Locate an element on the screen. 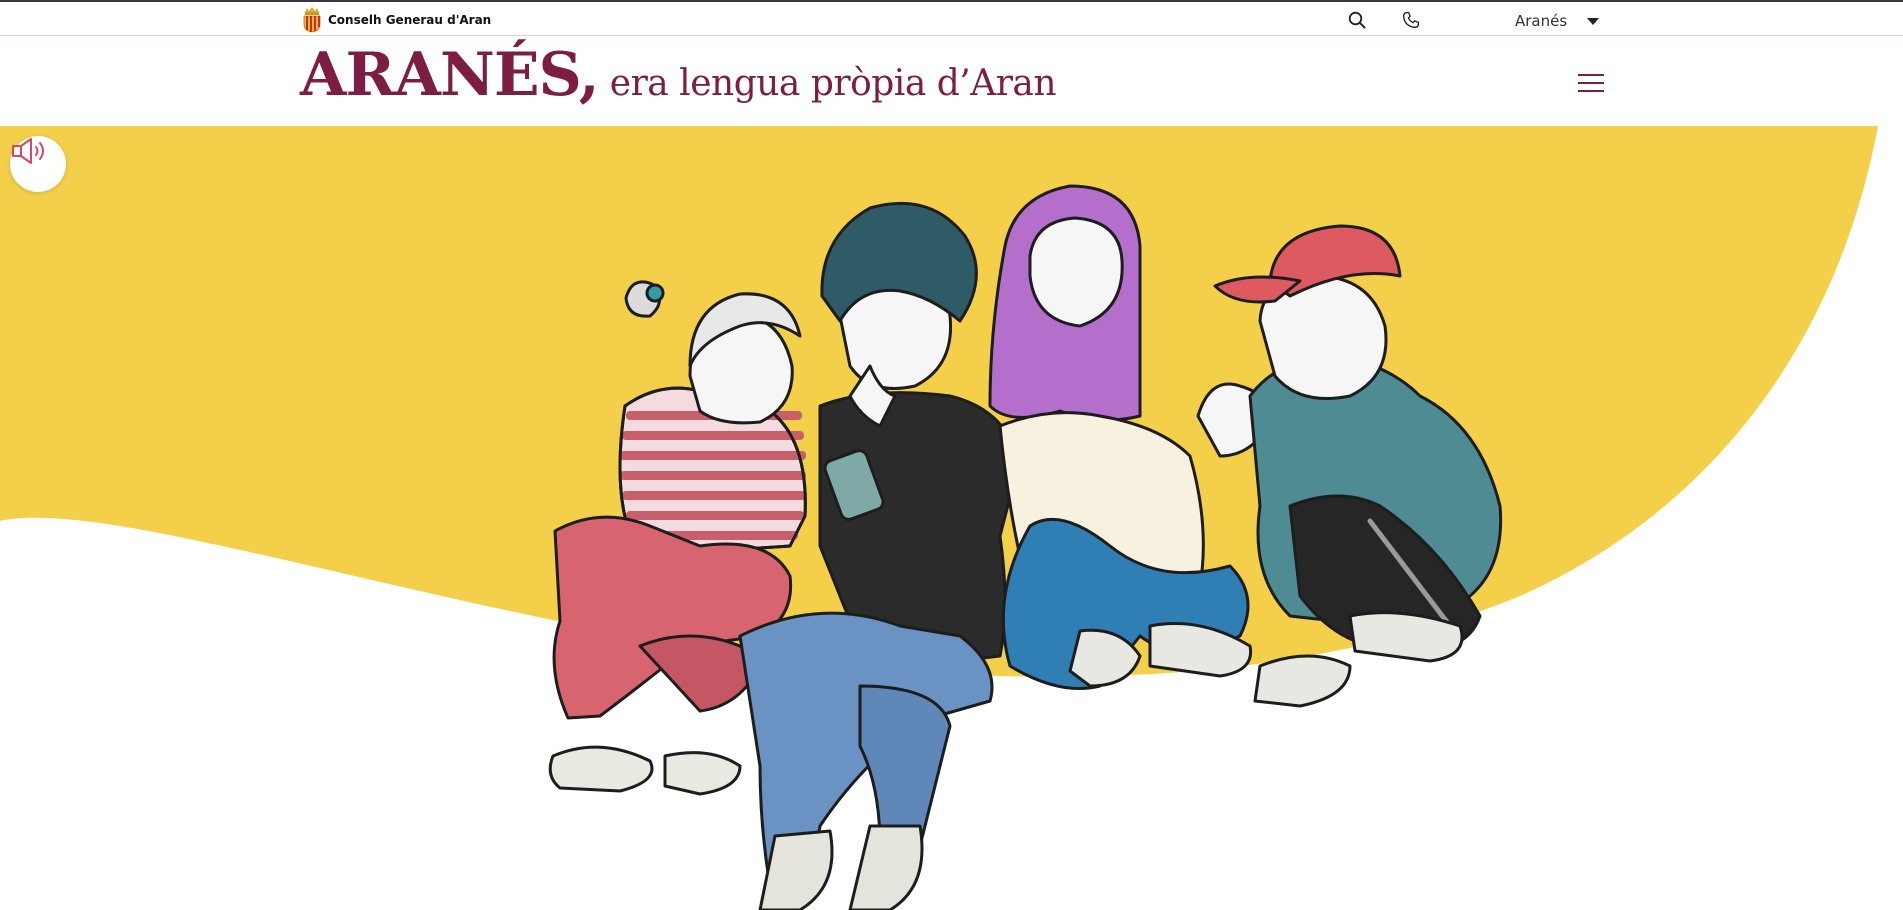  site-header: ARANÉS, era lengua pròpia d’Aran is located at coordinates (951, 81).